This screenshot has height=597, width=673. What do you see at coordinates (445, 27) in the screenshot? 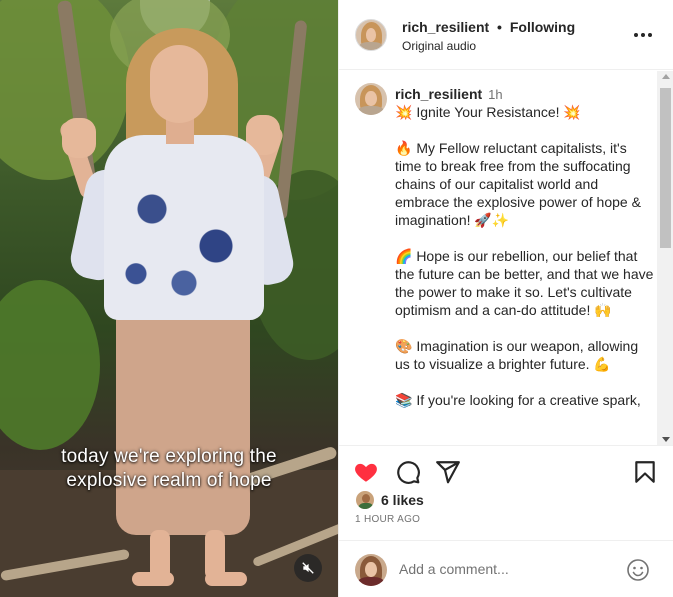
I see `author-username-link: rich_resilient` at bounding box center [445, 27].